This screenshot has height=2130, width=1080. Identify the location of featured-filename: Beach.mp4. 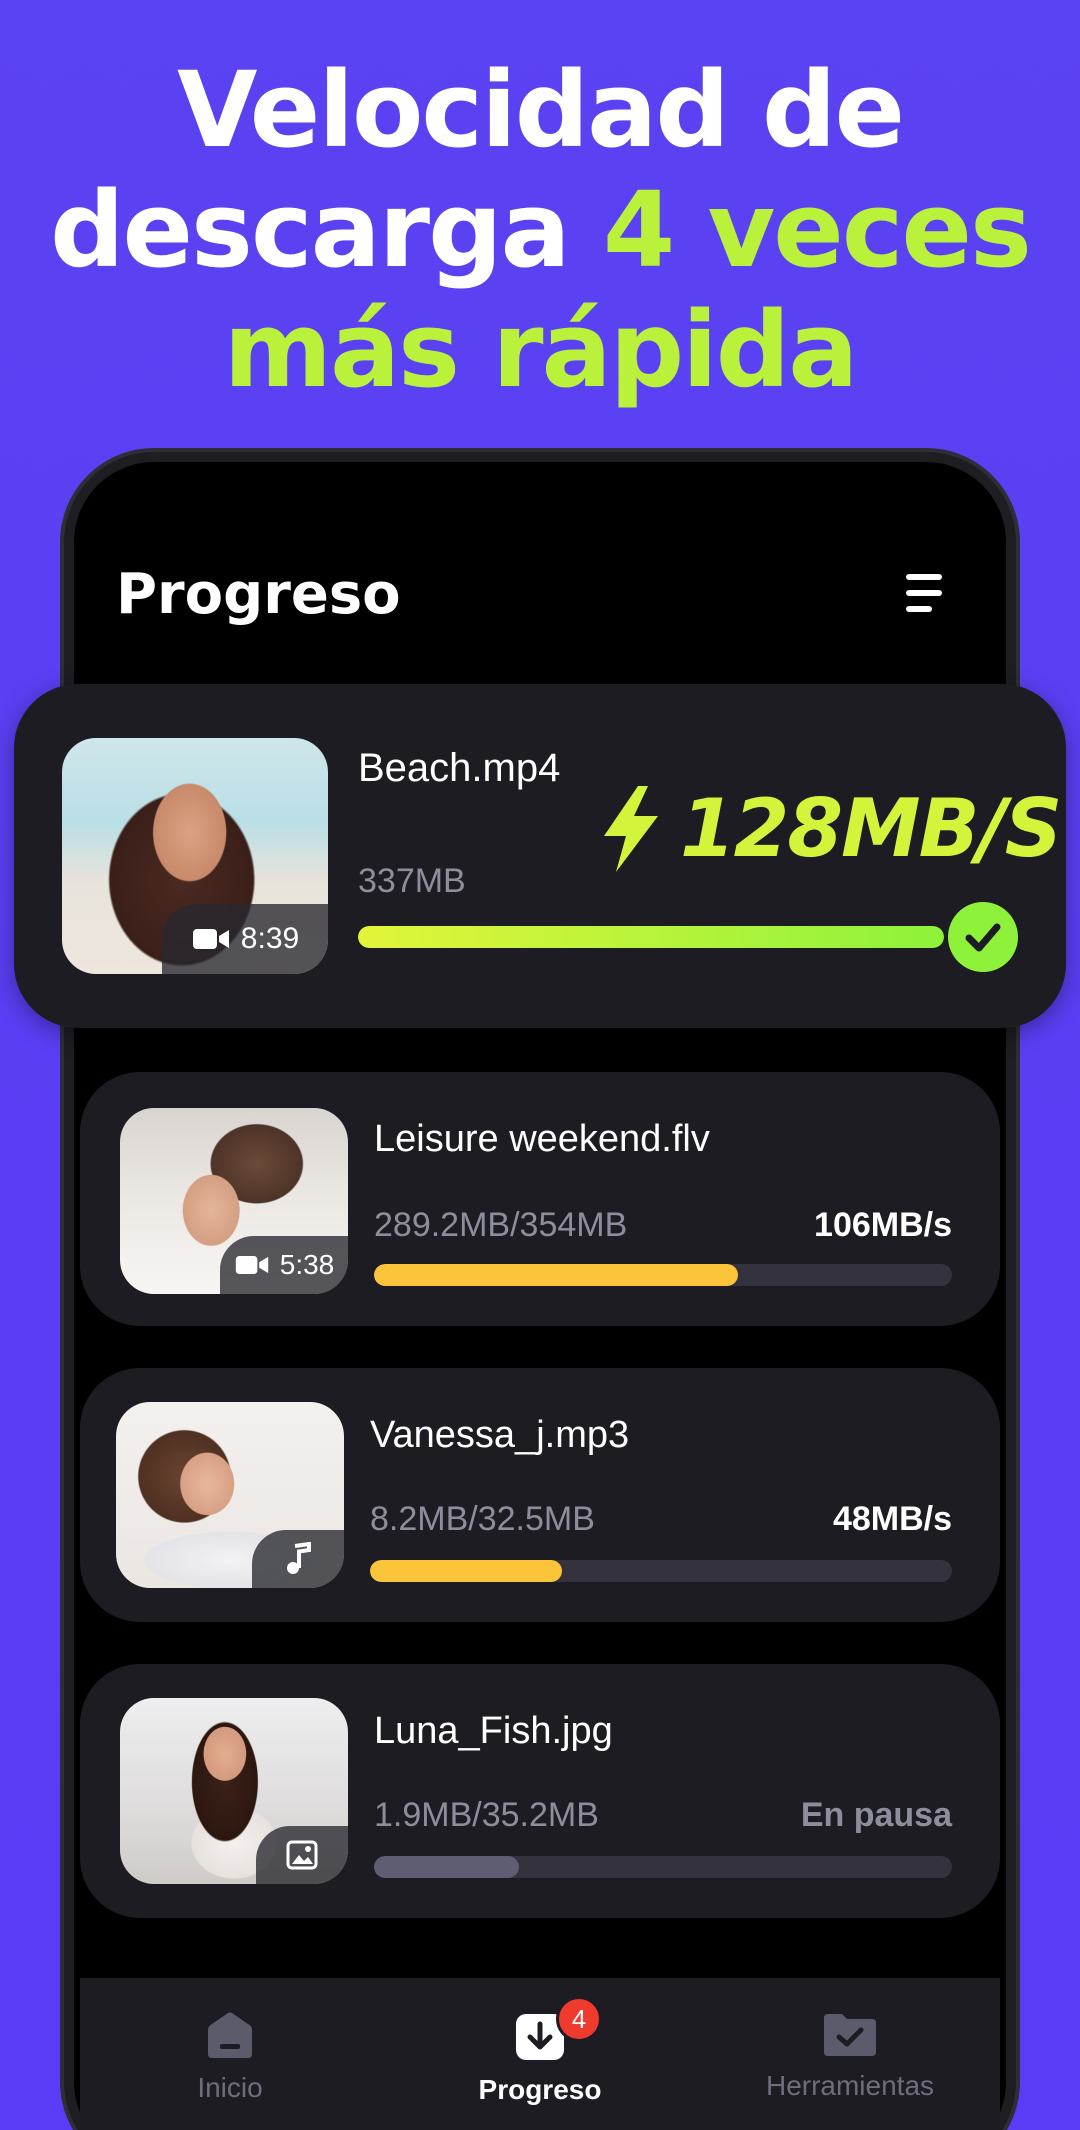
(459, 768).